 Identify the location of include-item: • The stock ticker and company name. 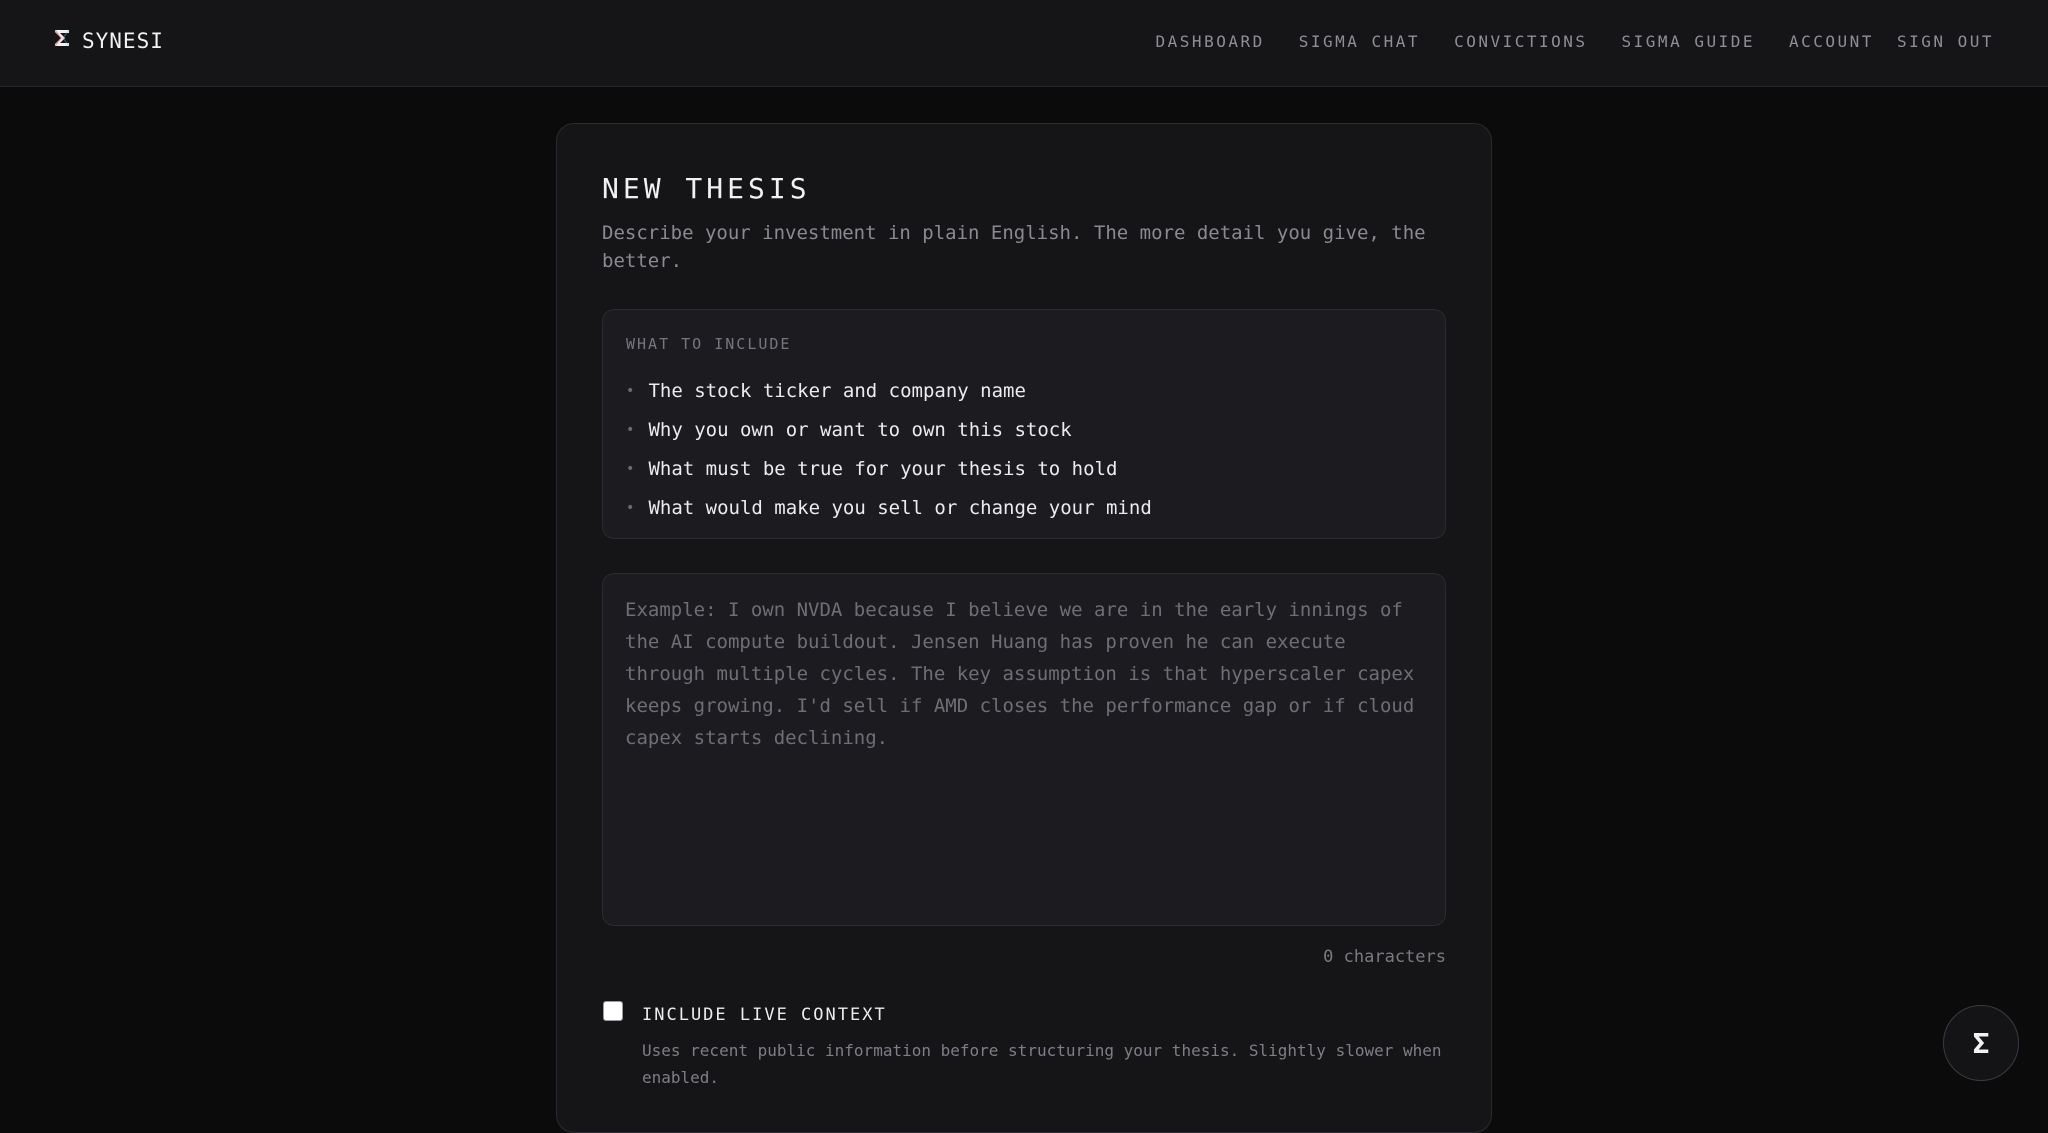
(889, 391).